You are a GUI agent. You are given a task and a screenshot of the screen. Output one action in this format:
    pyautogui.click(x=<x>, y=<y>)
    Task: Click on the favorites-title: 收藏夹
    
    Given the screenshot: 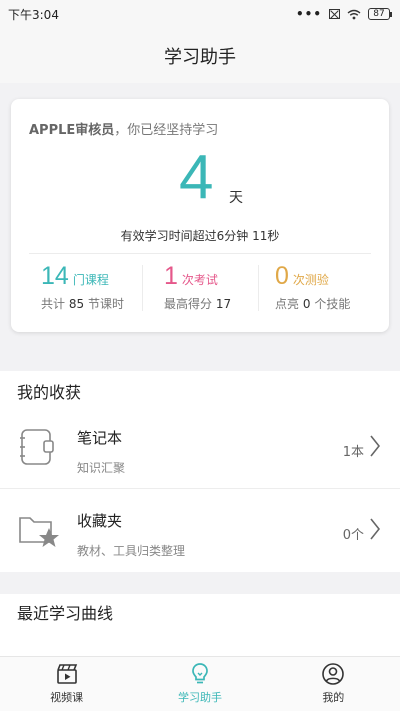 What is the action you would take?
    pyautogui.click(x=100, y=521)
    